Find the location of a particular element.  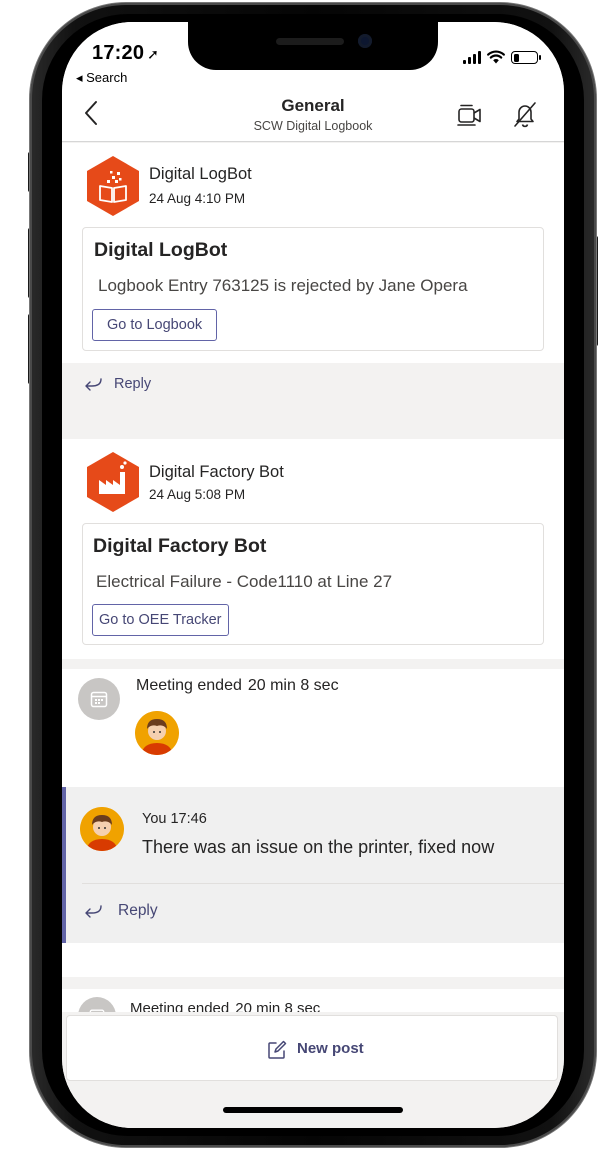

calendar-icon is located at coordinates (99, 699).